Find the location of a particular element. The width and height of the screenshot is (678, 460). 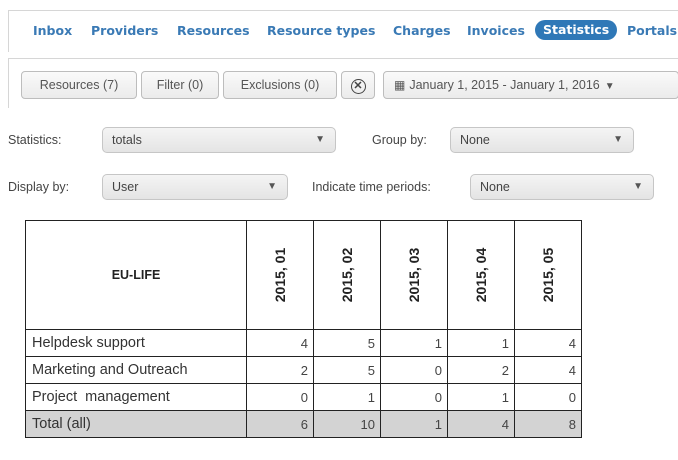

display-by-label: Display by: is located at coordinates (39, 187).